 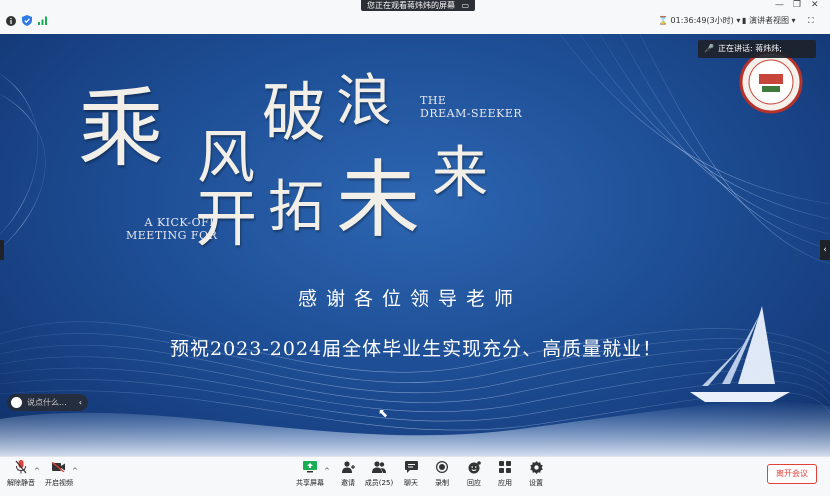 I want to click on hourglass-icon: ⌛, so click(x=663, y=20).